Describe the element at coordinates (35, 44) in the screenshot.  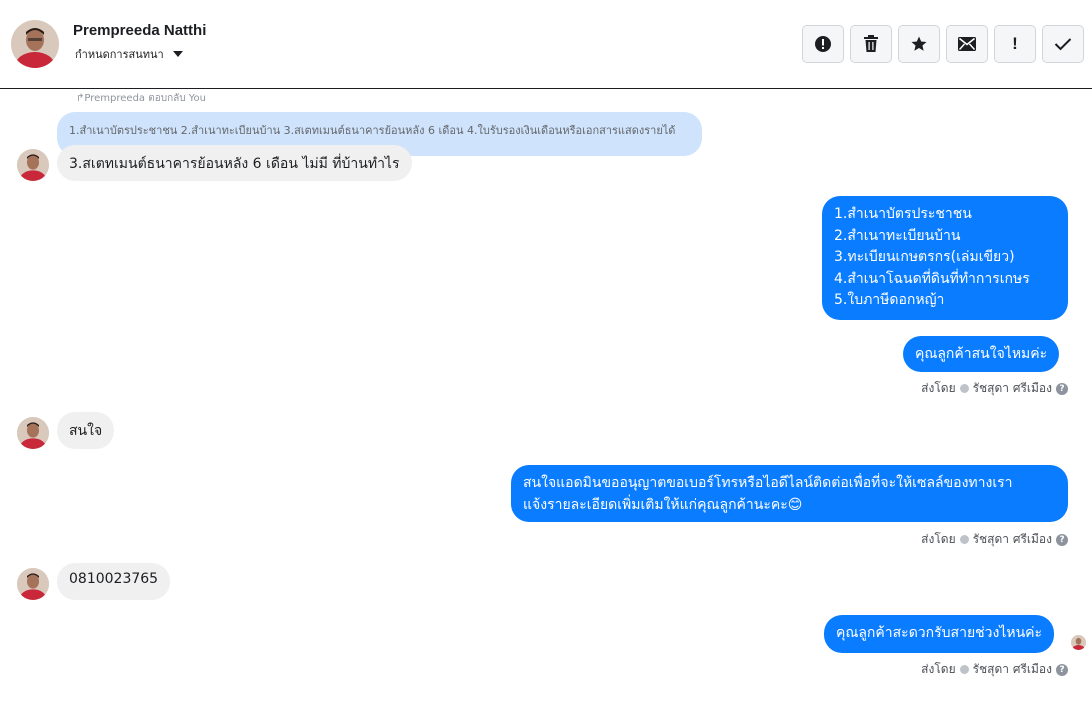
I see `contact-avatar` at that location.